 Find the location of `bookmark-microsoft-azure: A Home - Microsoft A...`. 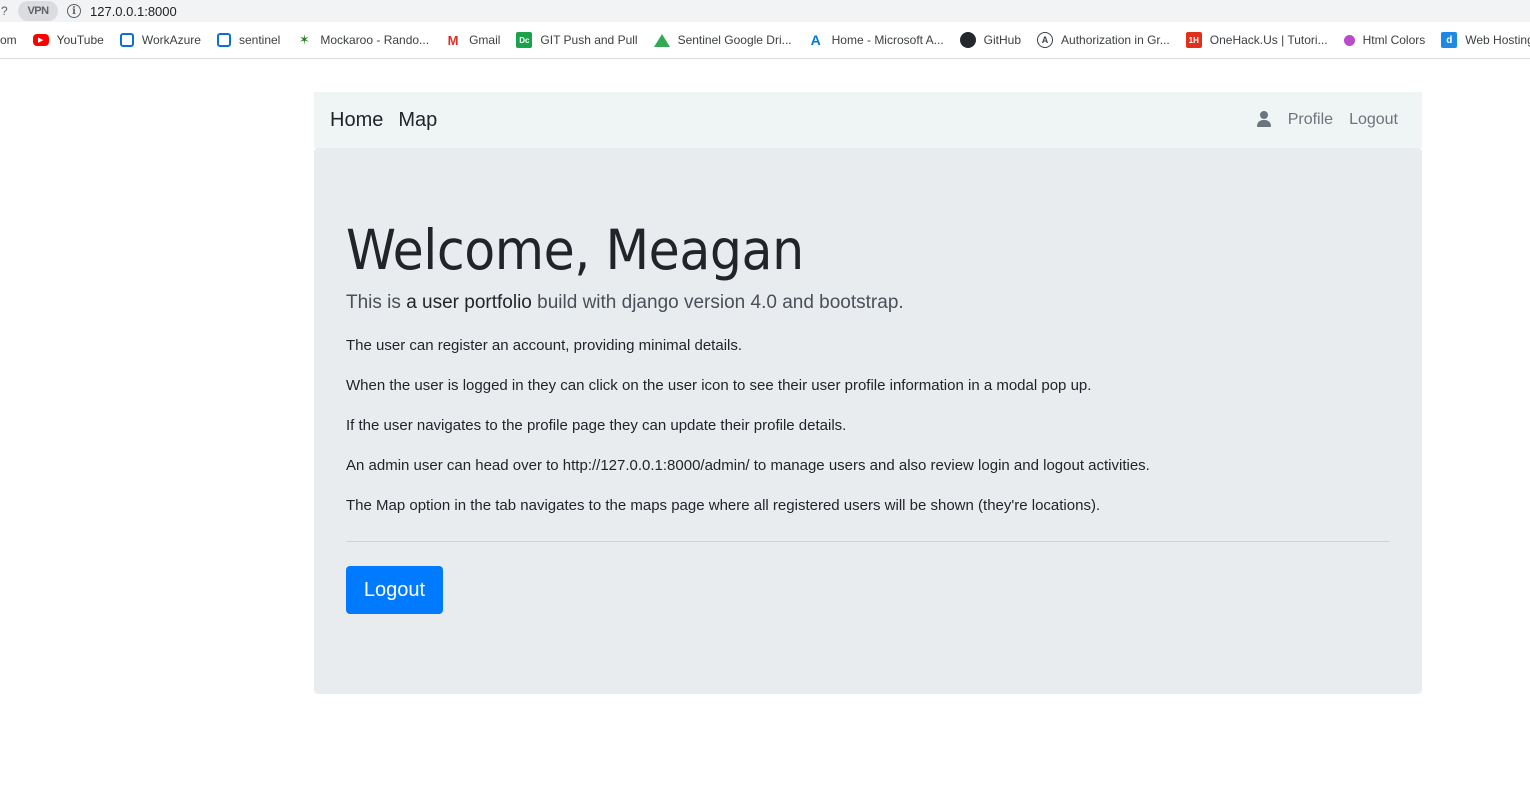

bookmark-microsoft-azure: A Home - Microsoft A... is located at coordinates (876, 40).